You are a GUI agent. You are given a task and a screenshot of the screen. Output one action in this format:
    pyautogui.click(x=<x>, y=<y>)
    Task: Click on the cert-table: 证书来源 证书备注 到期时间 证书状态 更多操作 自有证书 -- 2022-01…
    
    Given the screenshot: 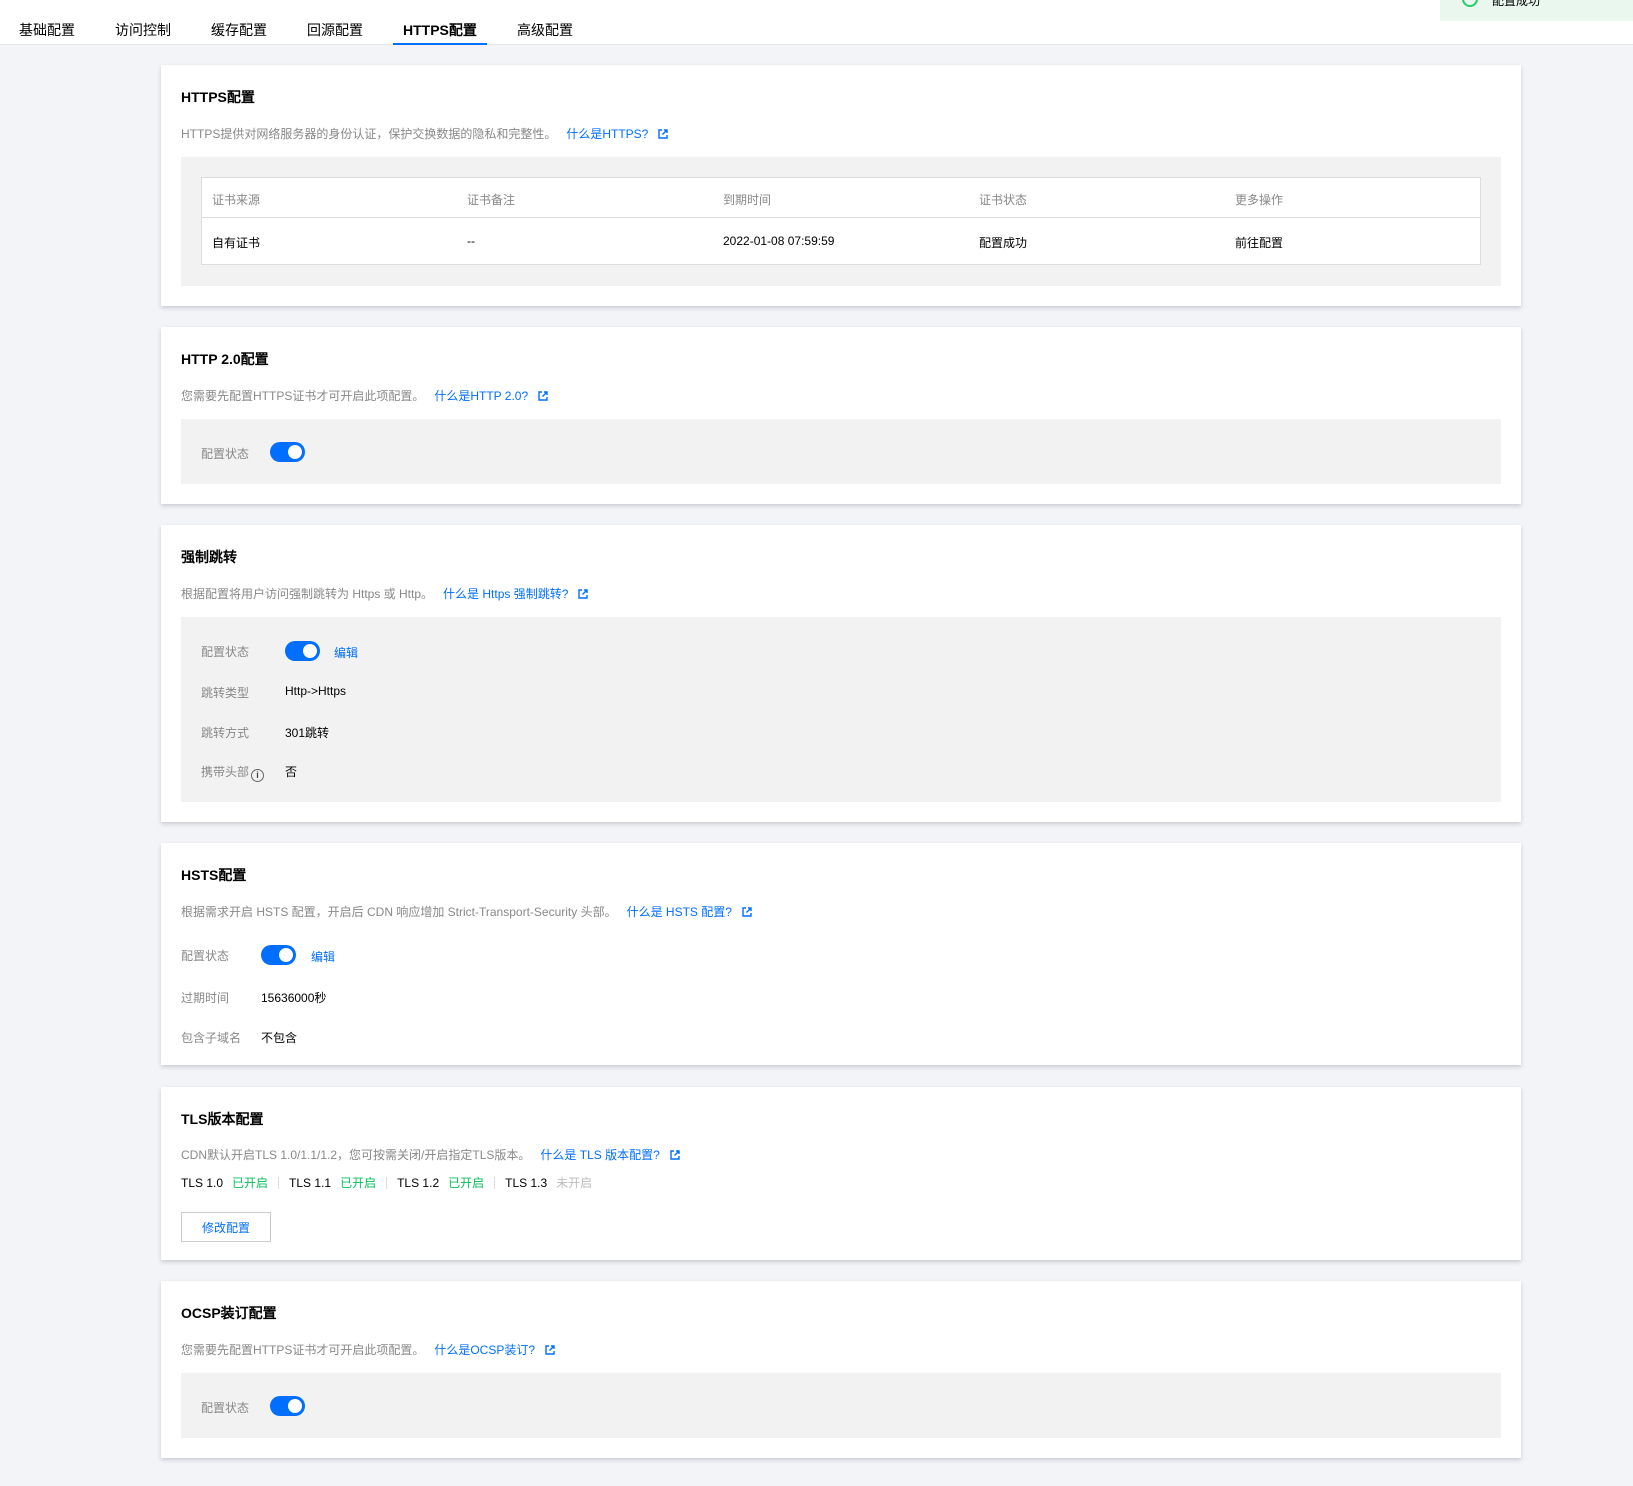 What is the action you would take?
    pyautogui.click(x=841, y=221)
    